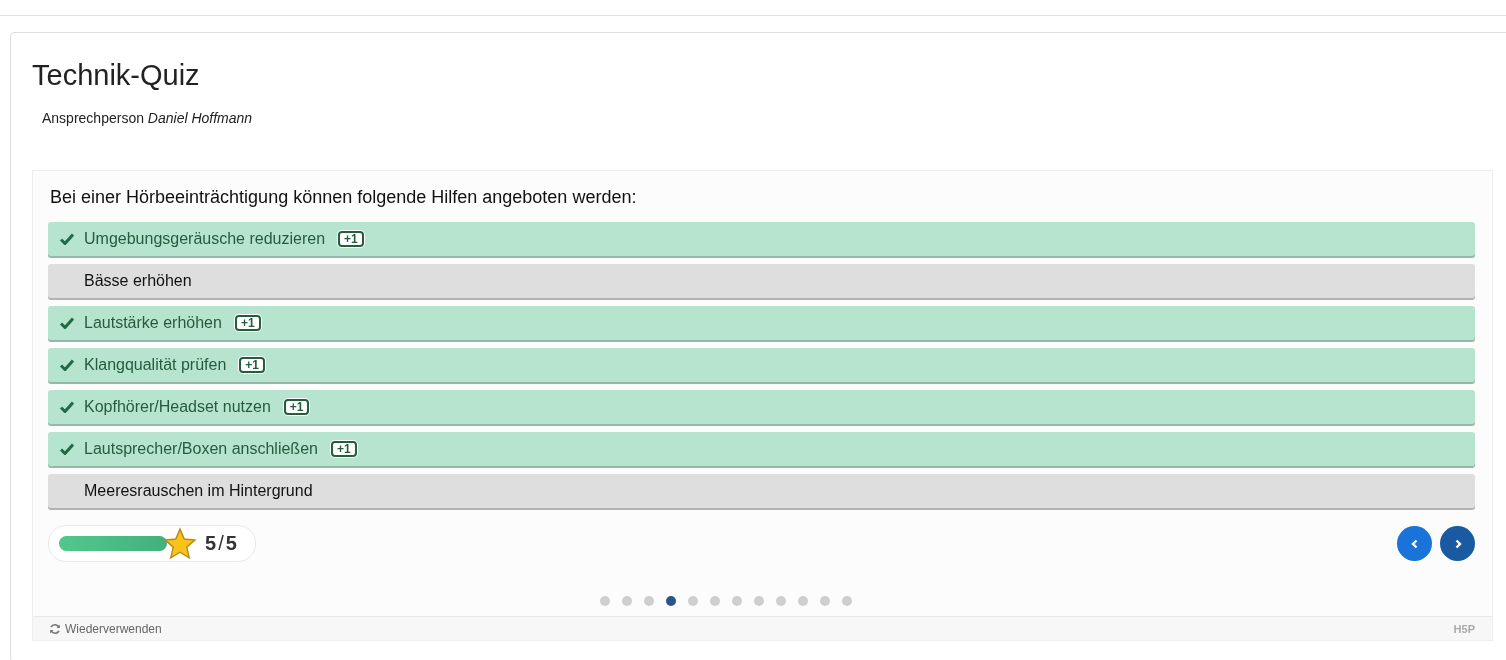 The image size is (1506, 660). I want to click on star-icon, so click(180, 543).